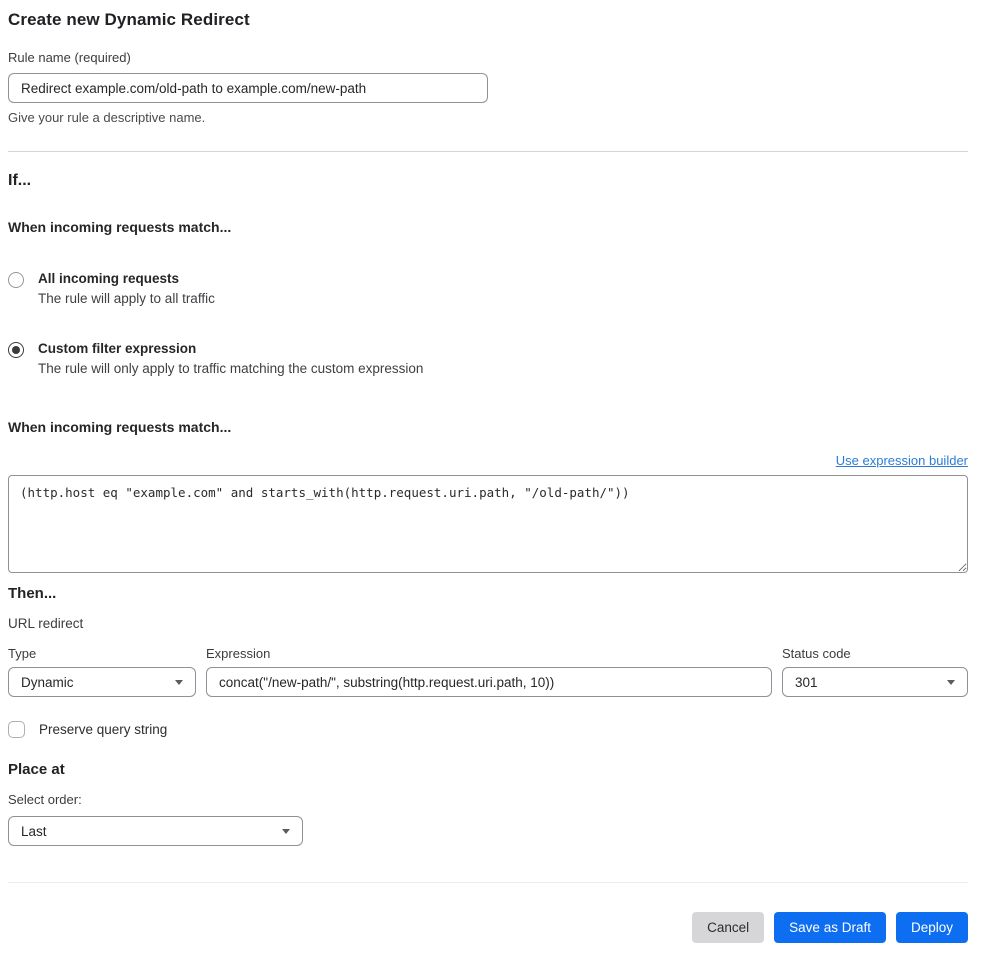 The height and width of the screenshot is (973, 1000). What do you see at coordinates (488, 461) in the screenshot?
I see `builder-link-row: Use expression builder` at bounding box center [488, 461].